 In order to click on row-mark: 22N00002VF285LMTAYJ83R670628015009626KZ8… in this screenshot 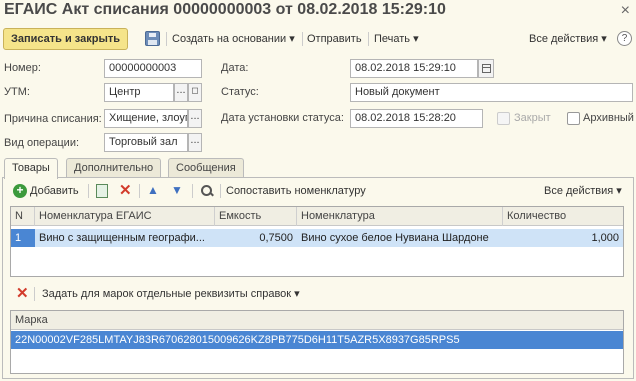, I will do `click(237, 340)`.